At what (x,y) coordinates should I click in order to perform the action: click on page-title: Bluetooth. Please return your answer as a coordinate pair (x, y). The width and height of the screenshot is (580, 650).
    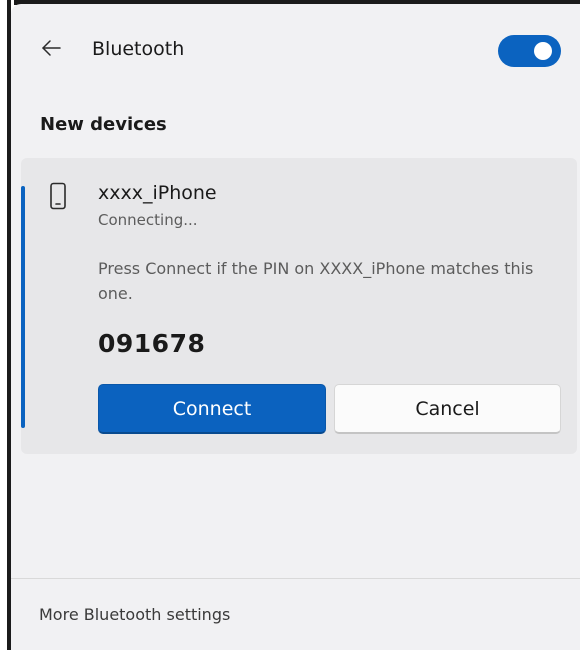
    Looking at the image, I should click on (138, 49).